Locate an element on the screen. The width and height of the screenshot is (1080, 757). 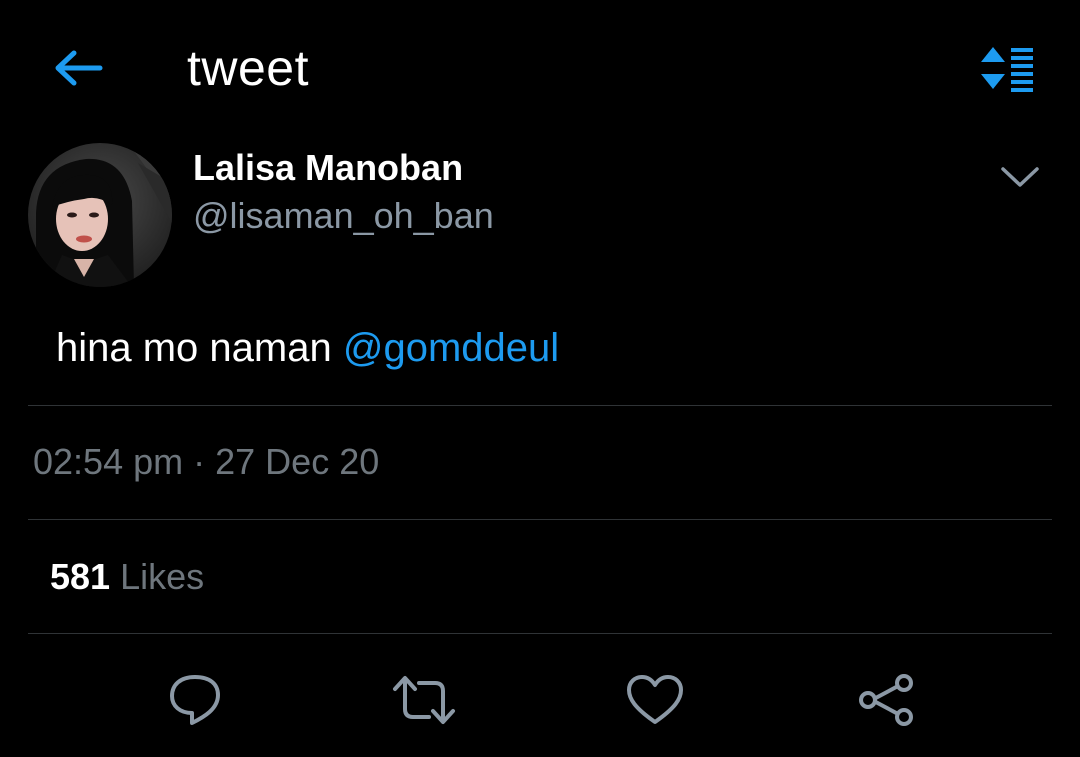
retweet-icon is located at coordinates (424, 700).